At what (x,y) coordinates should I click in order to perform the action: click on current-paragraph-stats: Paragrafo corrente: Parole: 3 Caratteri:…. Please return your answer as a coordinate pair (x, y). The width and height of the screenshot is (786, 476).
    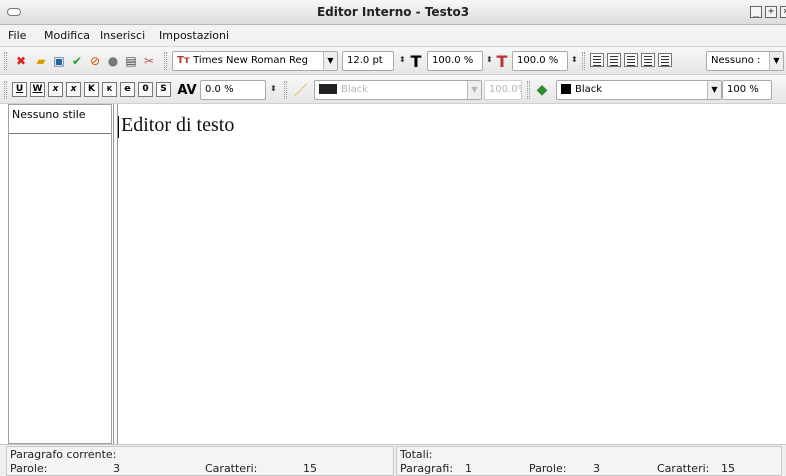
    Looking at the image, I should click on (200, 461).